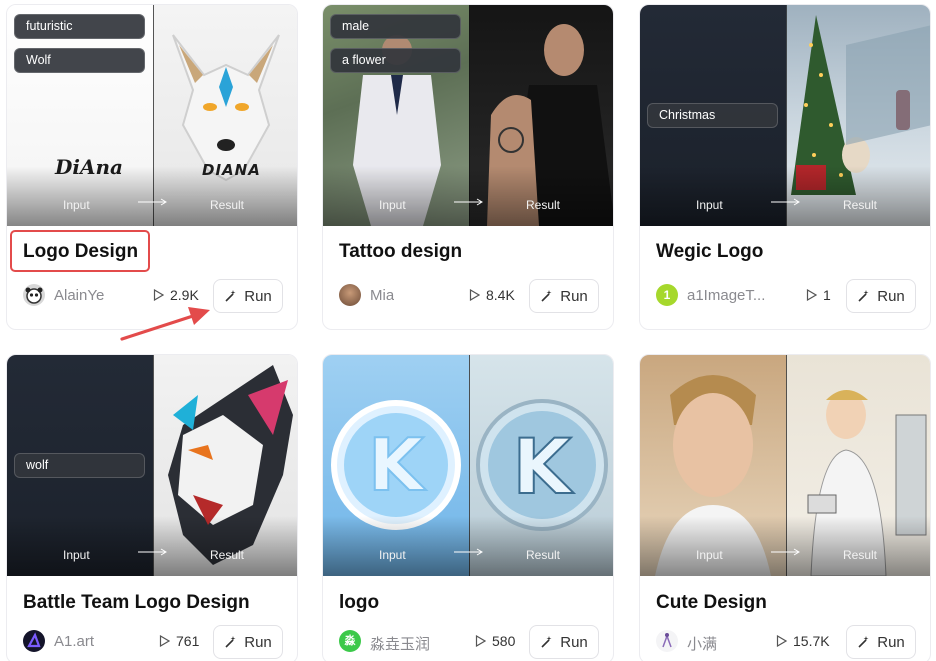 Image resolution: width=936 pixels, height=661 pixels. Describe the element at coordinates (709, 252) in the screenshot. I see `card-title: Wegic Logo` at that location.